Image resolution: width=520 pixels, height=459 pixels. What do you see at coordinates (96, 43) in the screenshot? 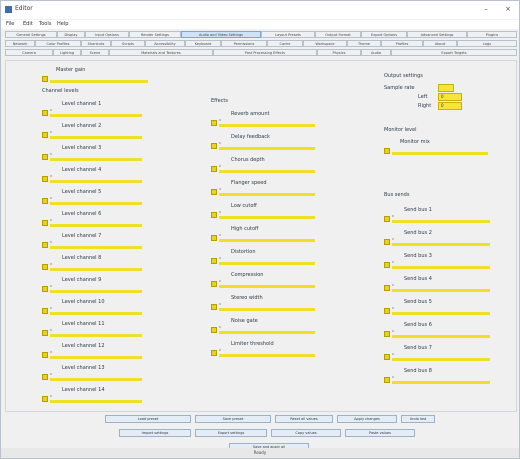
I see `tab-2-3: Shortcuts` at bounding box center [96, 43].